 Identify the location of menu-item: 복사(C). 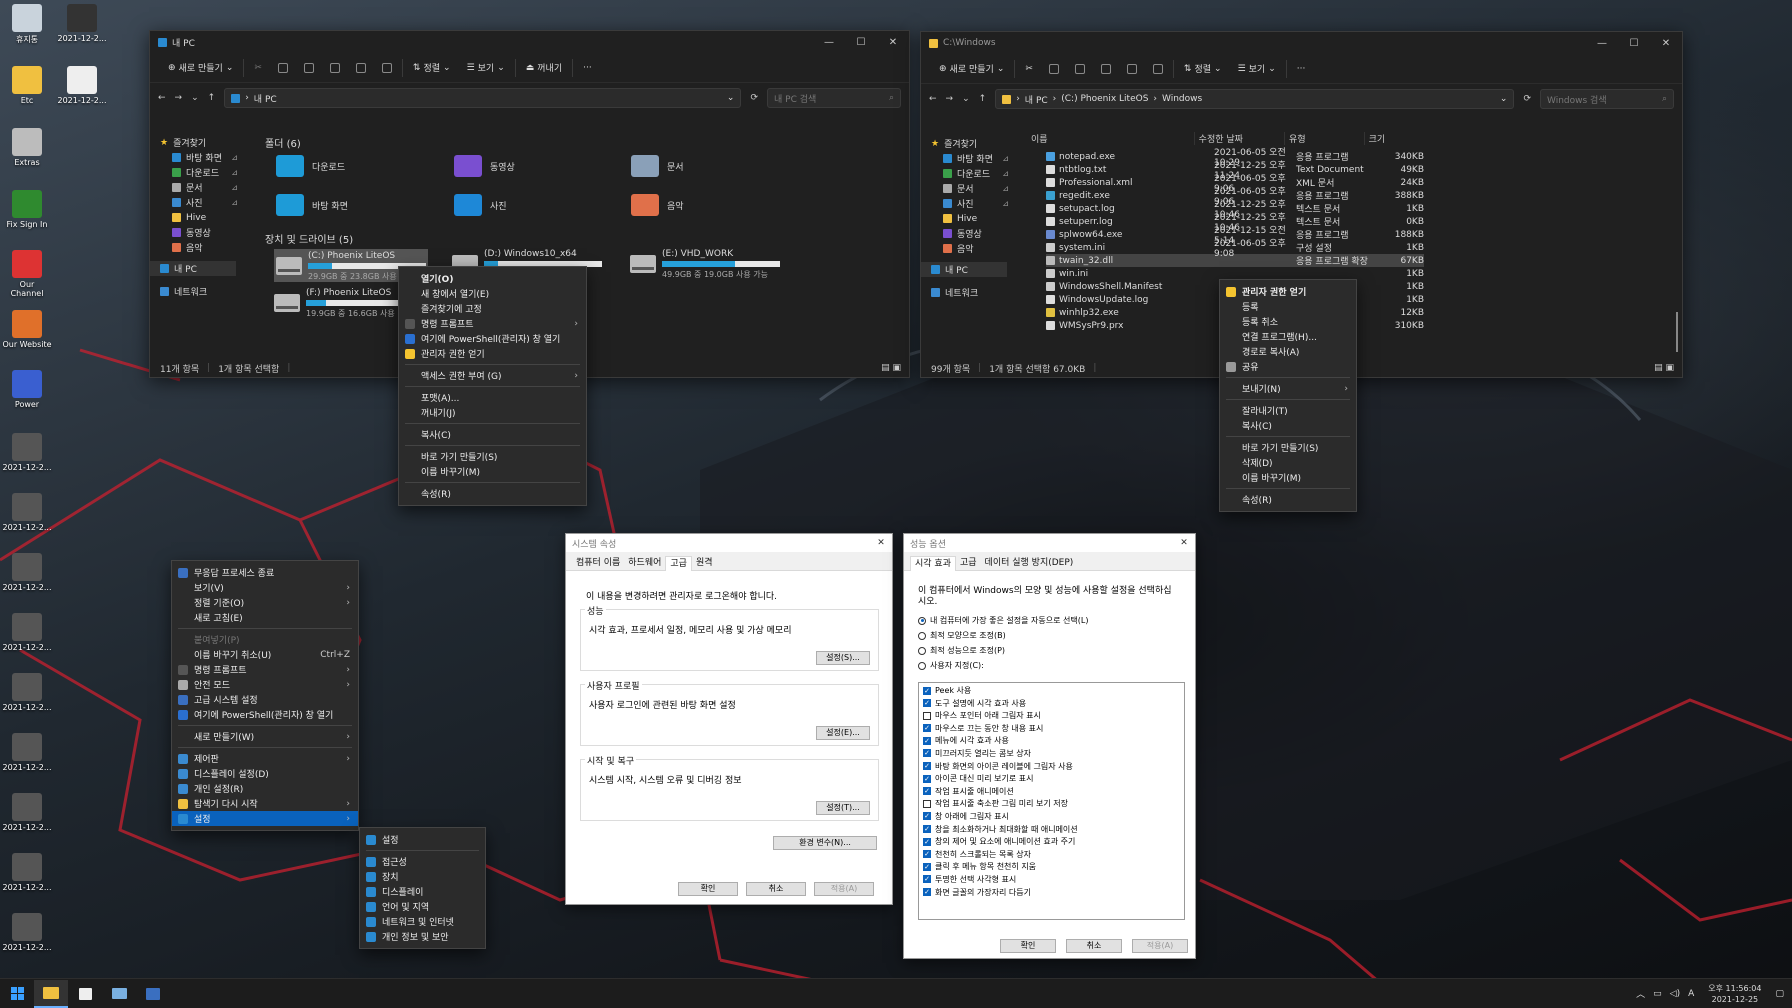
(492, 434).